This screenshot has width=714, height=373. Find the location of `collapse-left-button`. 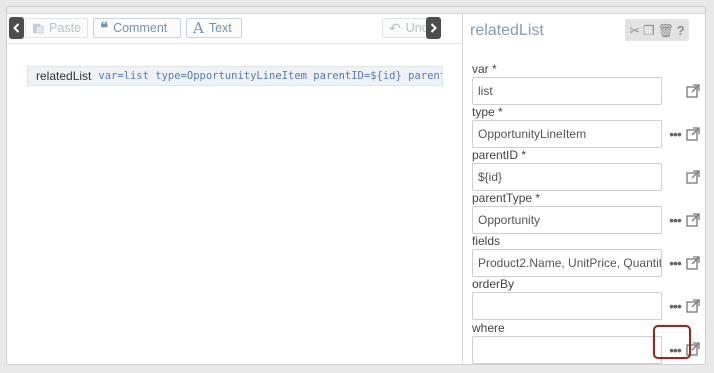

collapse-left-button is located at coordinates (16, 28).